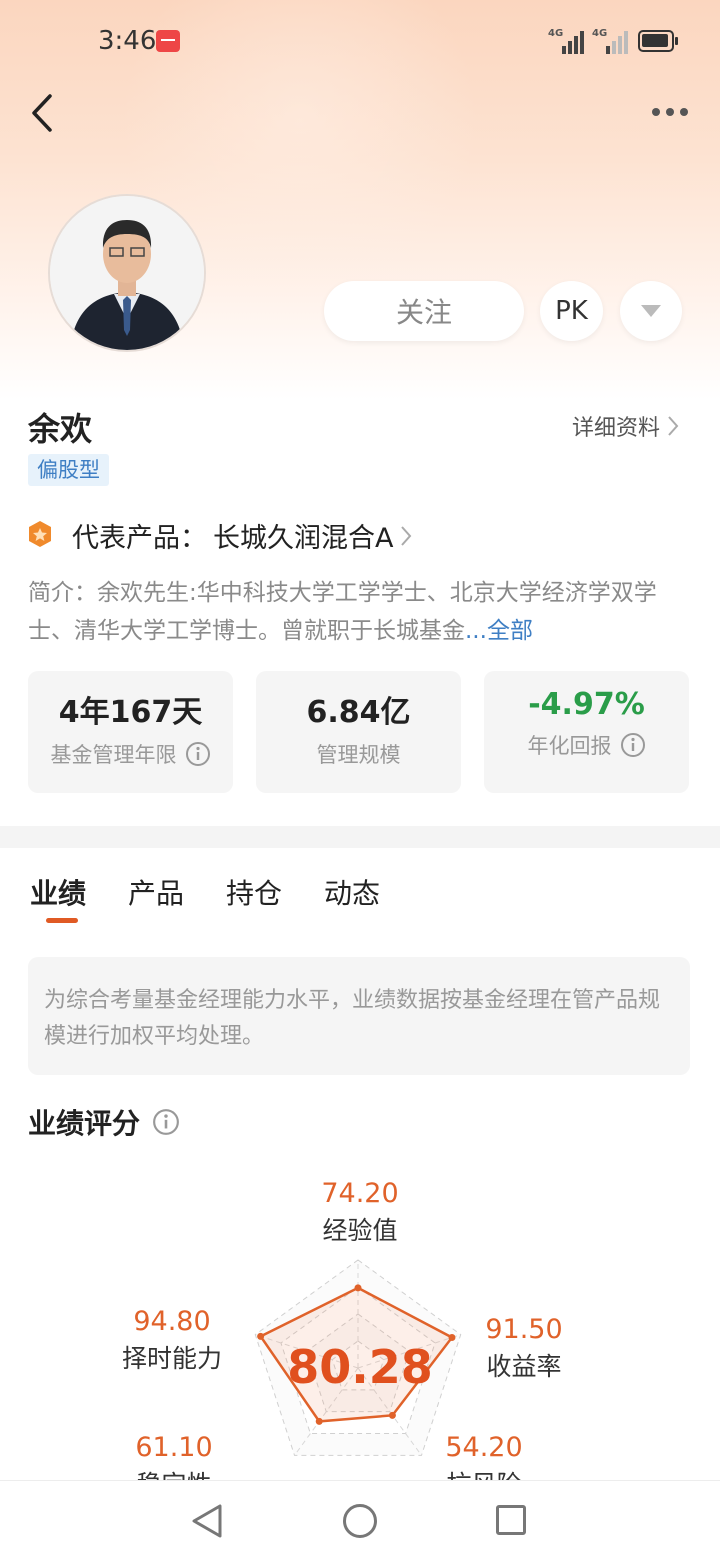 Image resolution: width=720 pixels, height=1560 pixels. Describe the element at coordinates (360, 1230) in the screenshot. I see `radar-name: 经验值` at that location.